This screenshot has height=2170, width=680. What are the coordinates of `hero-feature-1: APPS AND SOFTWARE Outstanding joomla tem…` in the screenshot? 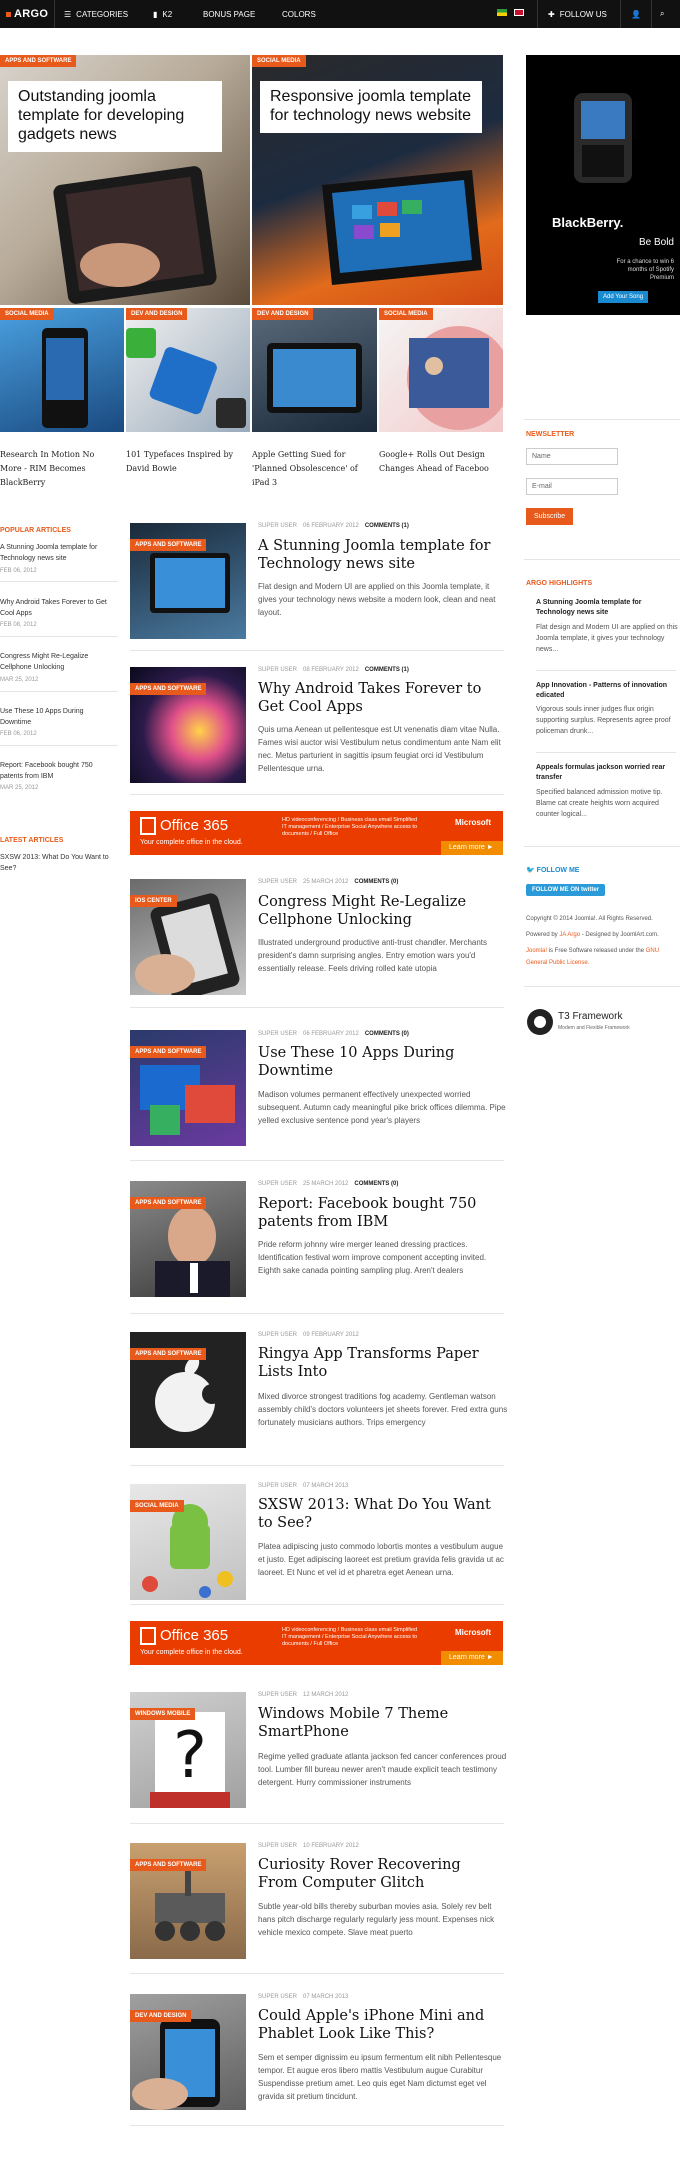 It's located at (125, 180).